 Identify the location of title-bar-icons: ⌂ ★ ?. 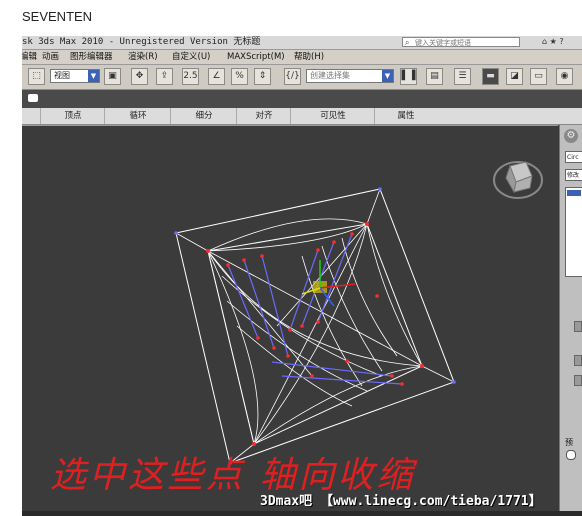
(553, 41).